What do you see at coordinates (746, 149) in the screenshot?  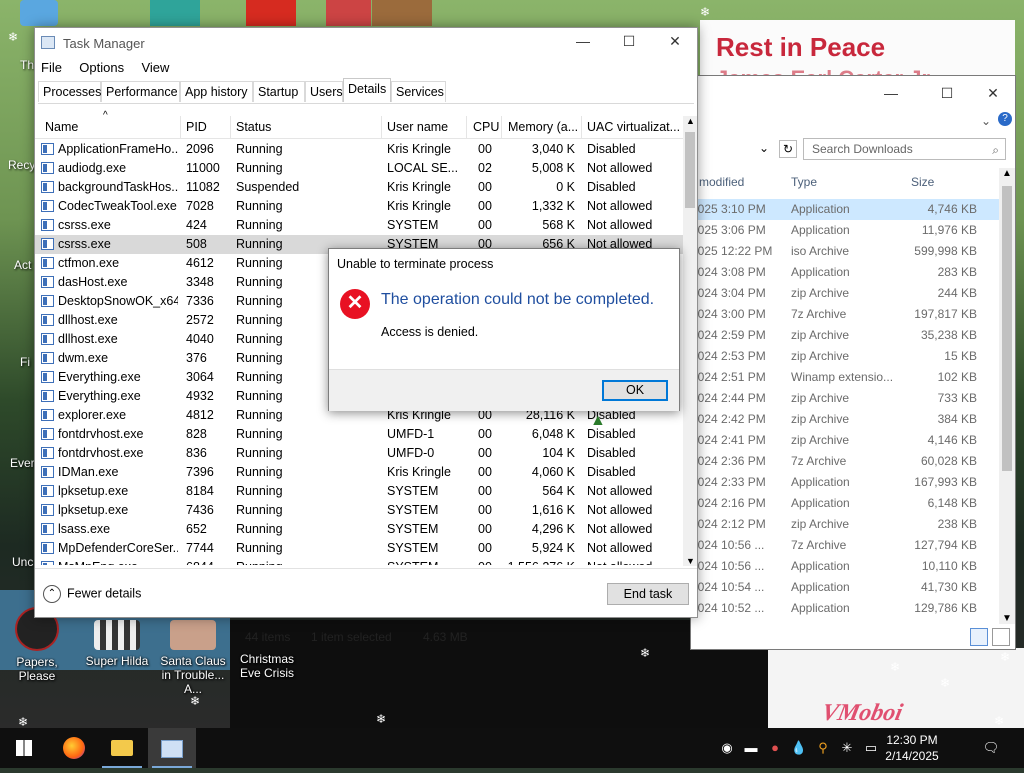 I see `address-bar-end: ⌄ ↻` at bounding box center [746, 149].